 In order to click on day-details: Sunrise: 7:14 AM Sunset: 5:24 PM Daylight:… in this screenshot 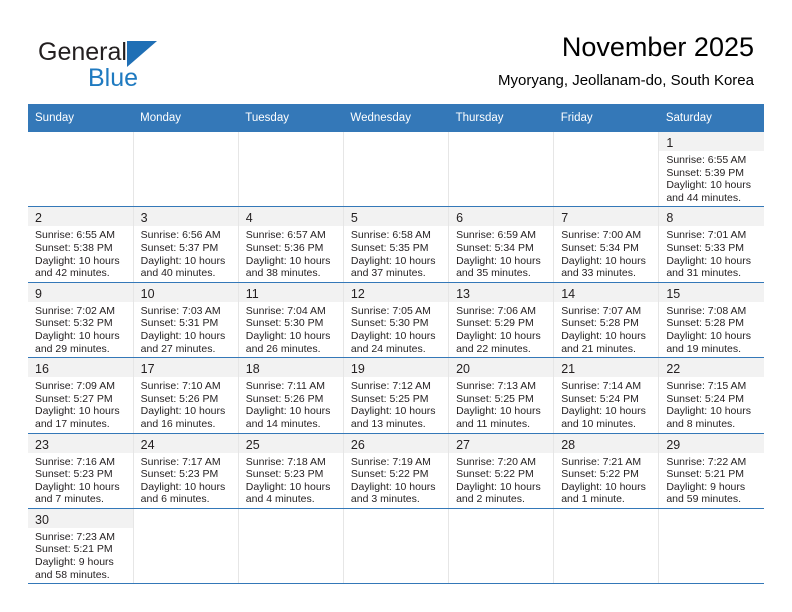, I will do `click(607, 404)`.